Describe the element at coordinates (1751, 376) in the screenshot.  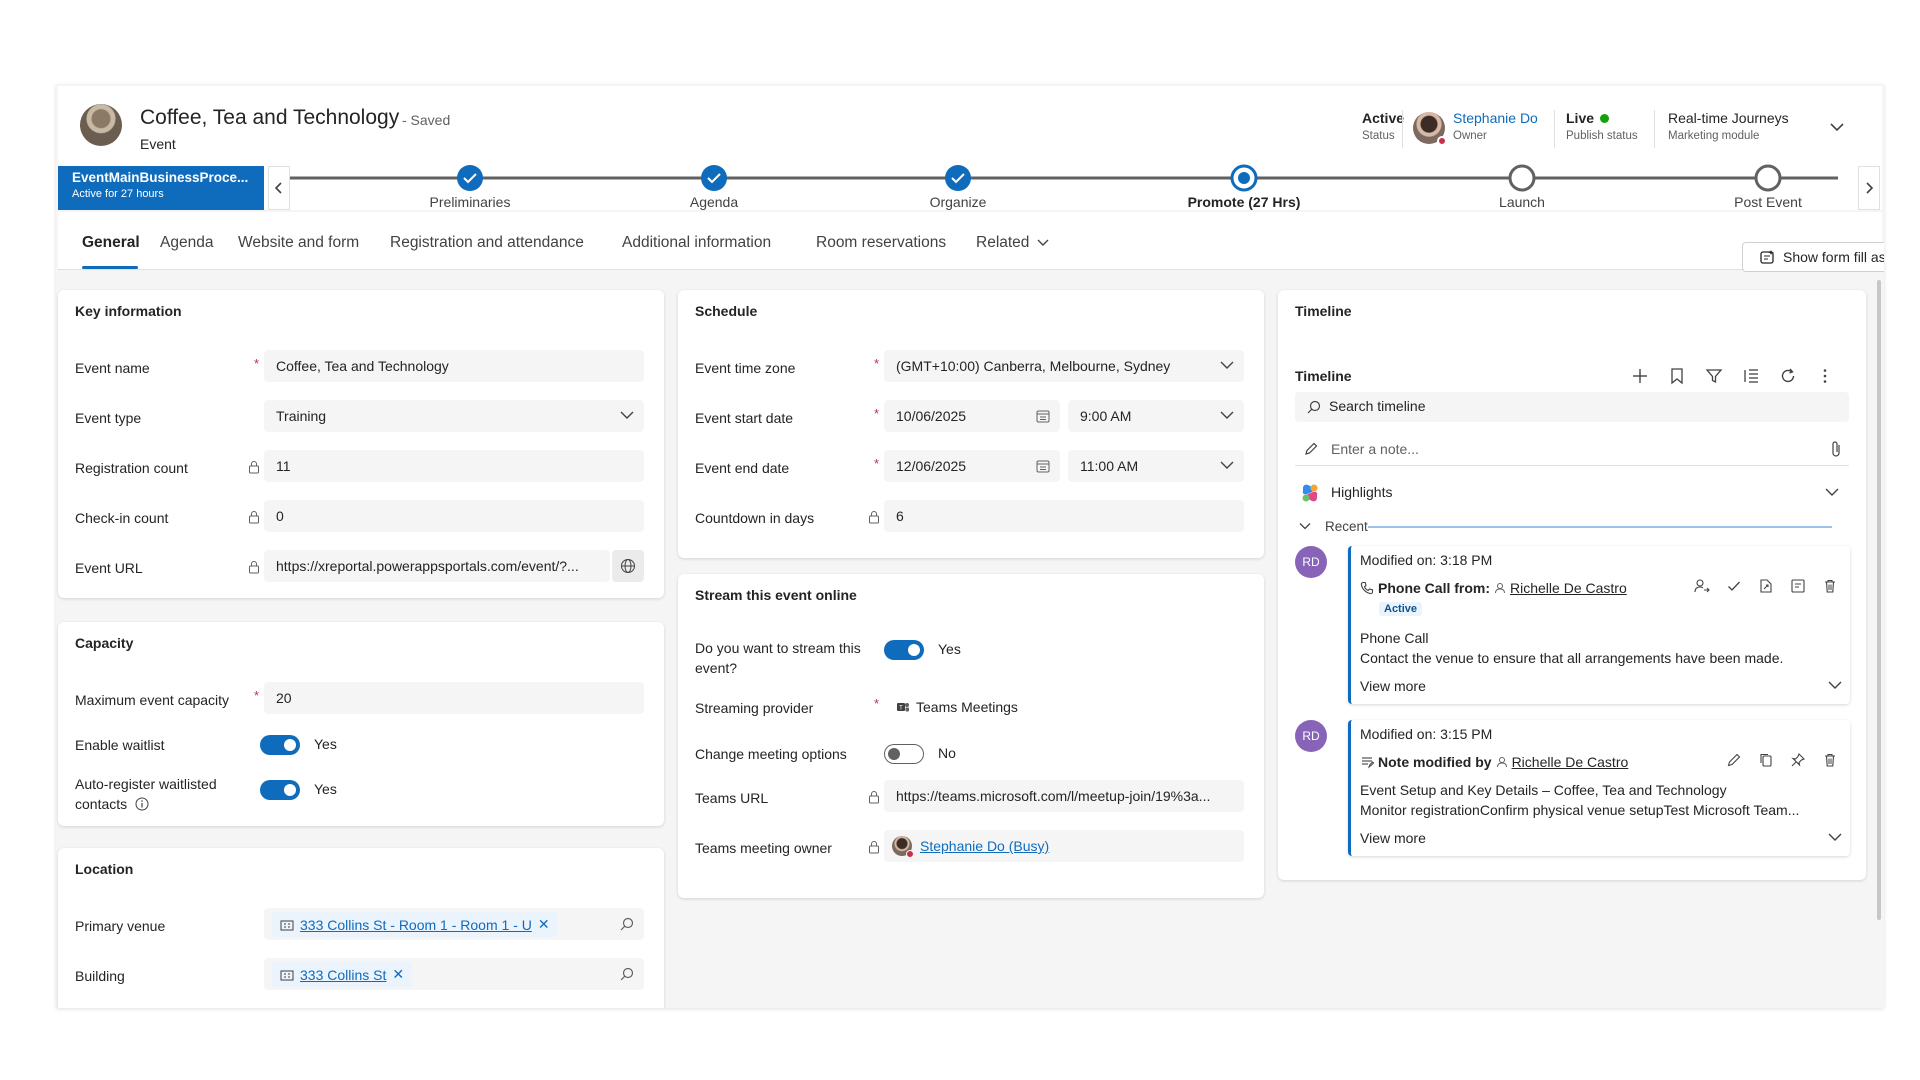
I see `expand-all-icon` at that location.